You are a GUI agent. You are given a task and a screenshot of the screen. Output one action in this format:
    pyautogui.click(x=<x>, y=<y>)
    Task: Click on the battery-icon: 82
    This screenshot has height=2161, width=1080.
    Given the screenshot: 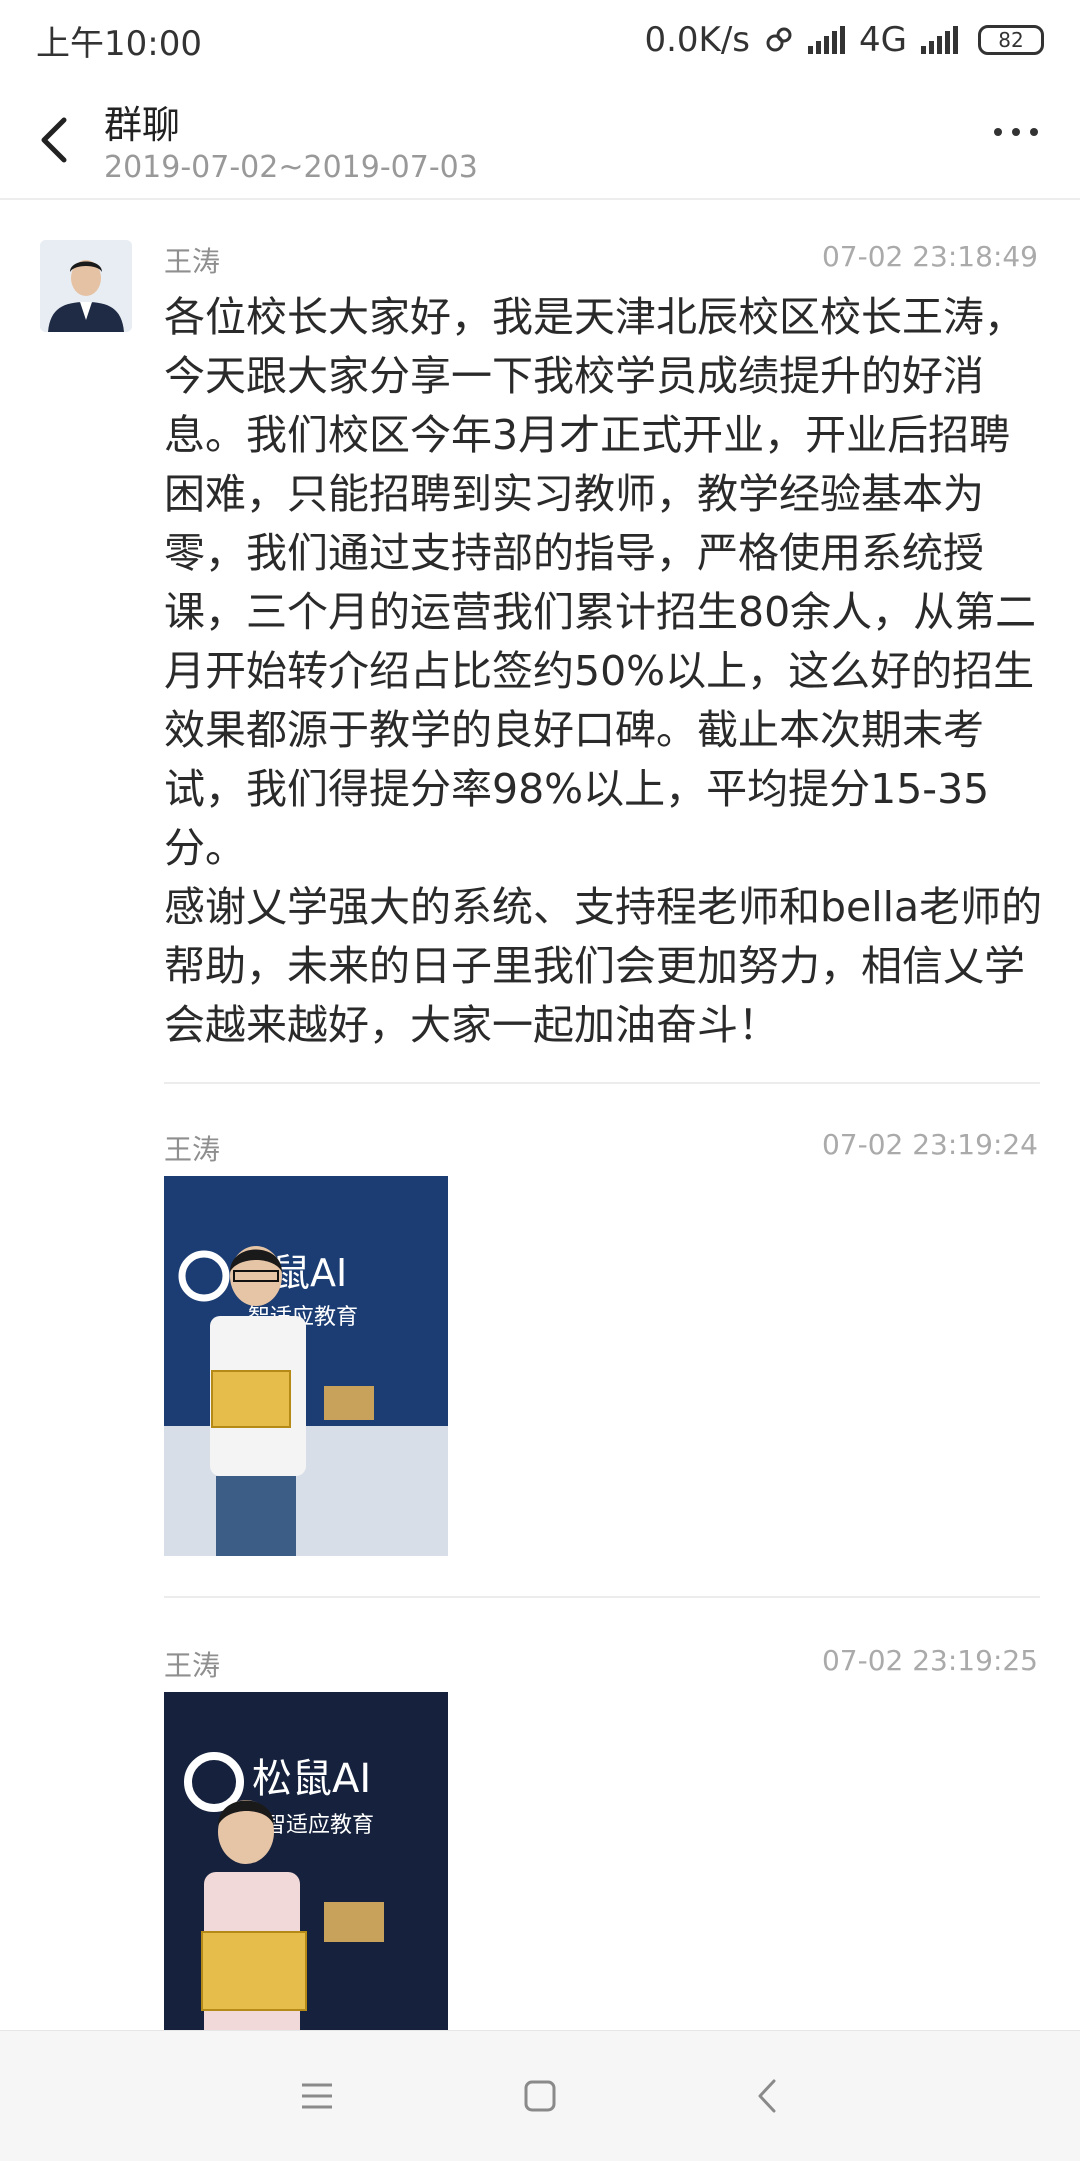 What is the action you would take?
    pyautogui.click(x=1011, y=40)
    